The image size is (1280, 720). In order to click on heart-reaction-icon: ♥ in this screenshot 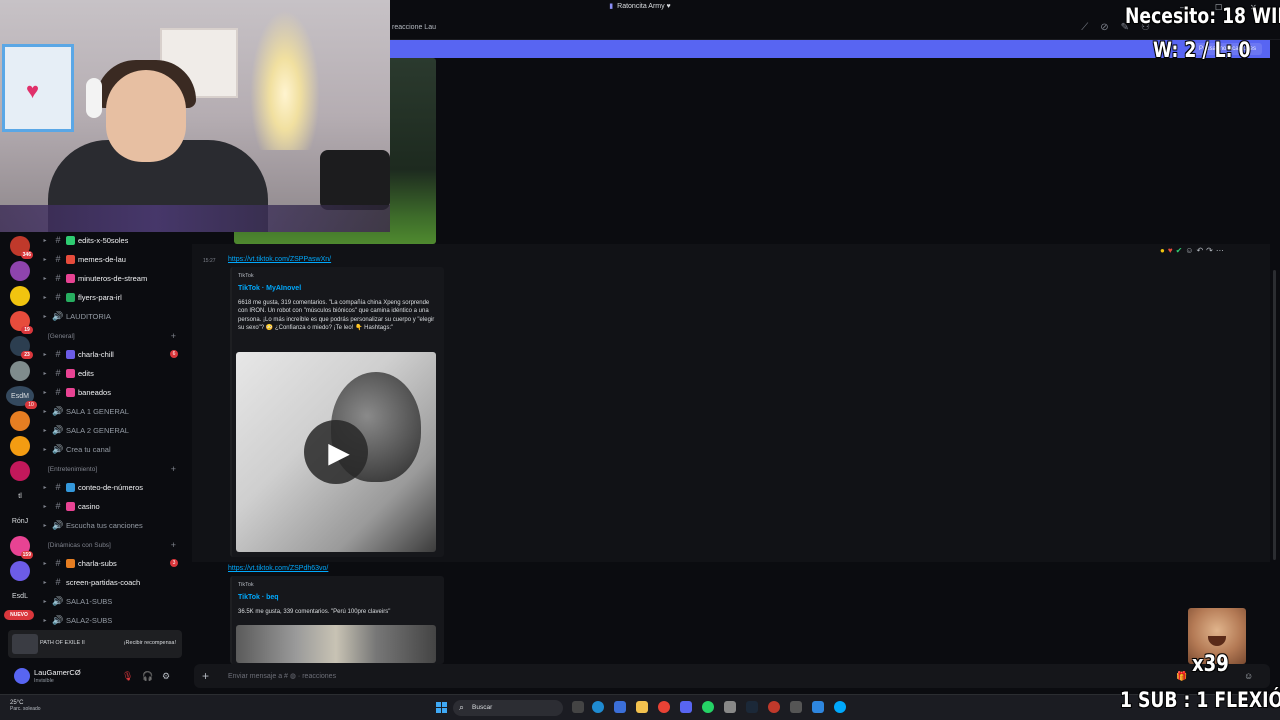, I will do `click(1170, 250)`.